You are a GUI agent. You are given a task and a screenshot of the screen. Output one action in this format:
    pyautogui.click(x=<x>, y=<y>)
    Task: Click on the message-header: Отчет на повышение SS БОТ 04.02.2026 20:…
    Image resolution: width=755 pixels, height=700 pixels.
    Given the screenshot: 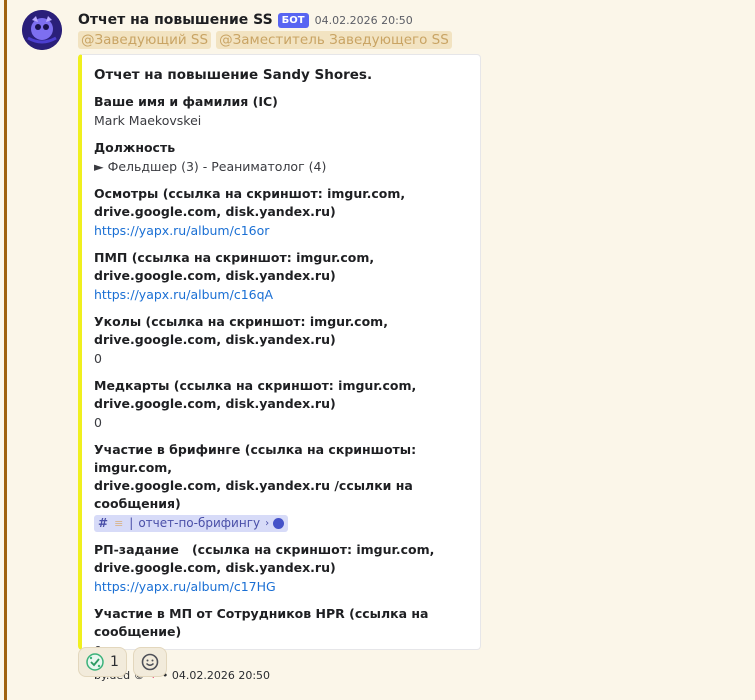 What is the action you would take?
    pyautogui.click(x=245, y=20)
    